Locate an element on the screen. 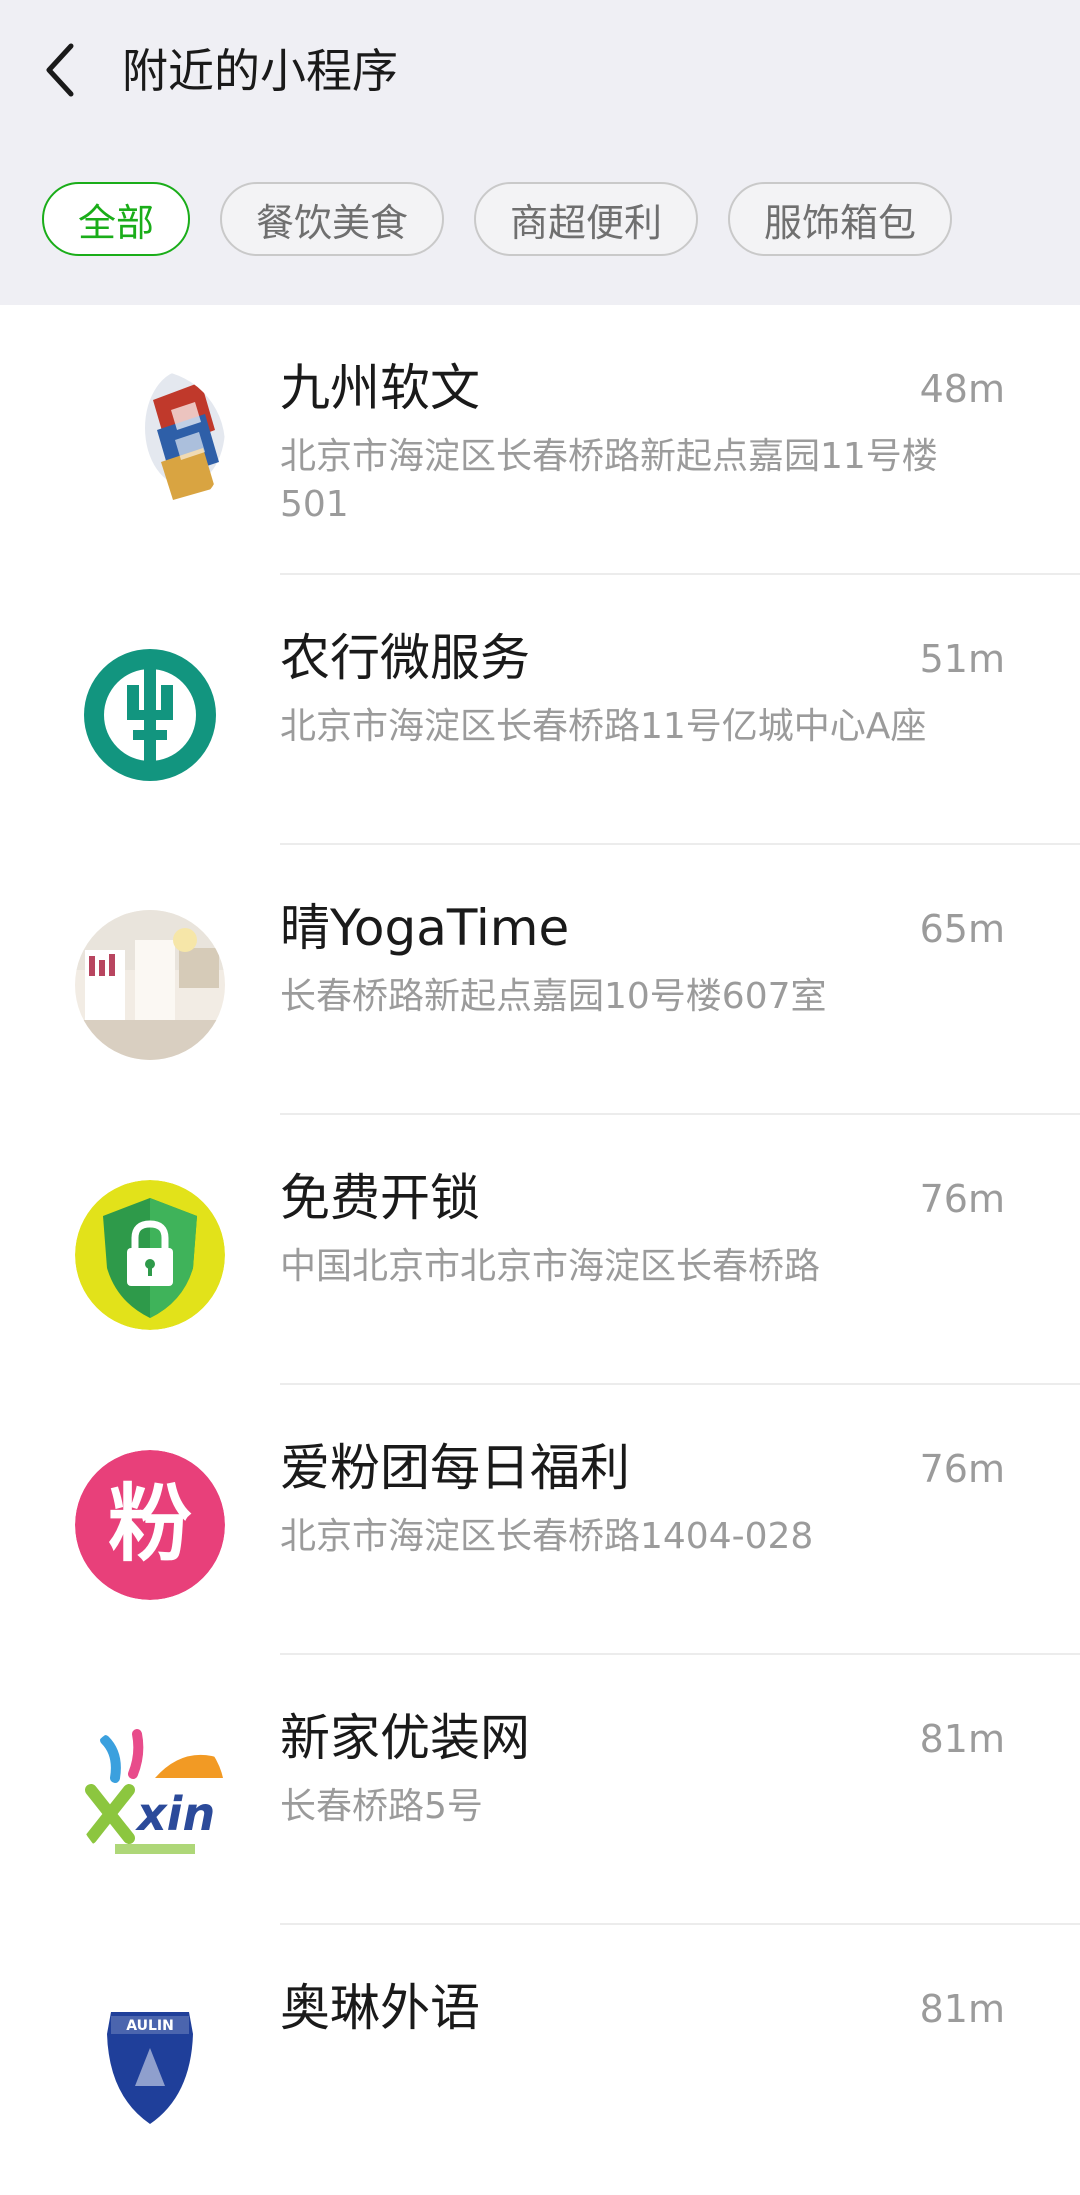  xin-logo-icon: xin is located at coordinates (150, 1795).